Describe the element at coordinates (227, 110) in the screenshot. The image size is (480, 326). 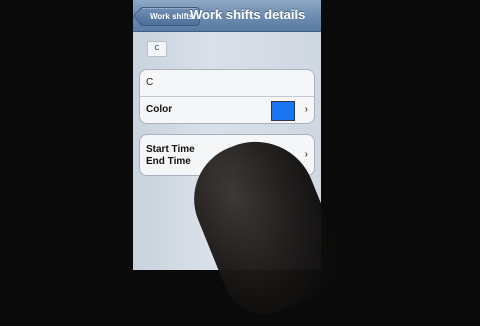
I see `color-row: Color ›` at that location.